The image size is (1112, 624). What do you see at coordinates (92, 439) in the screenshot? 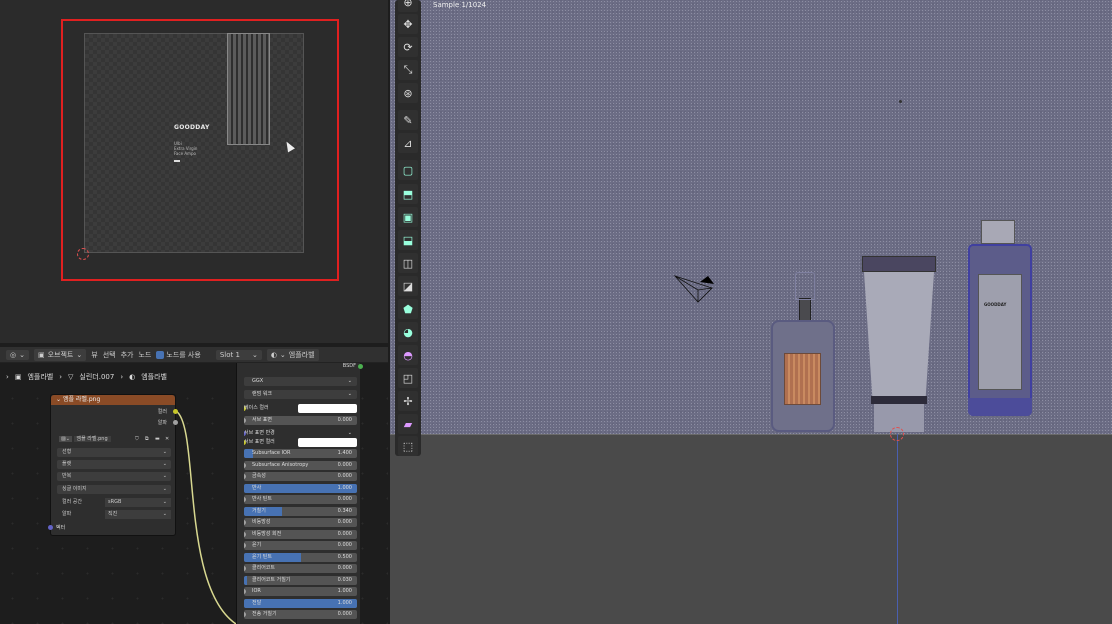
I see `image-name-field: 엠플 라벨.png` at bounding box center [92, 439].